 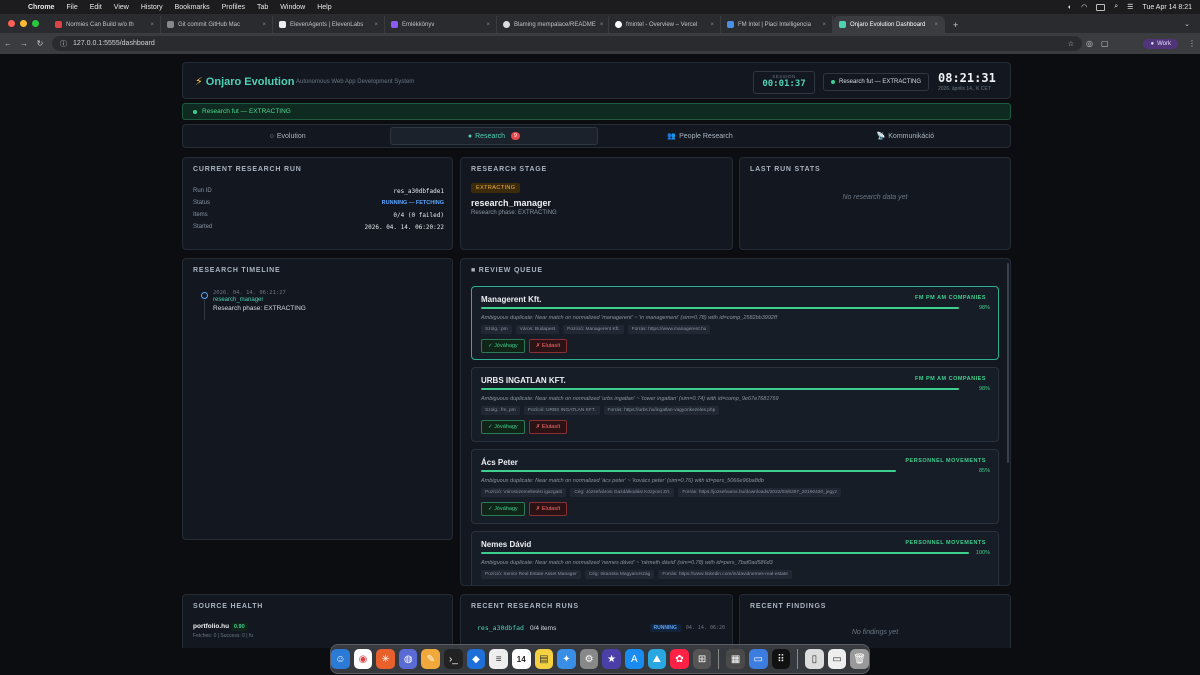 I want to click on tab-label: Evolution, so click(x=291, y=136).